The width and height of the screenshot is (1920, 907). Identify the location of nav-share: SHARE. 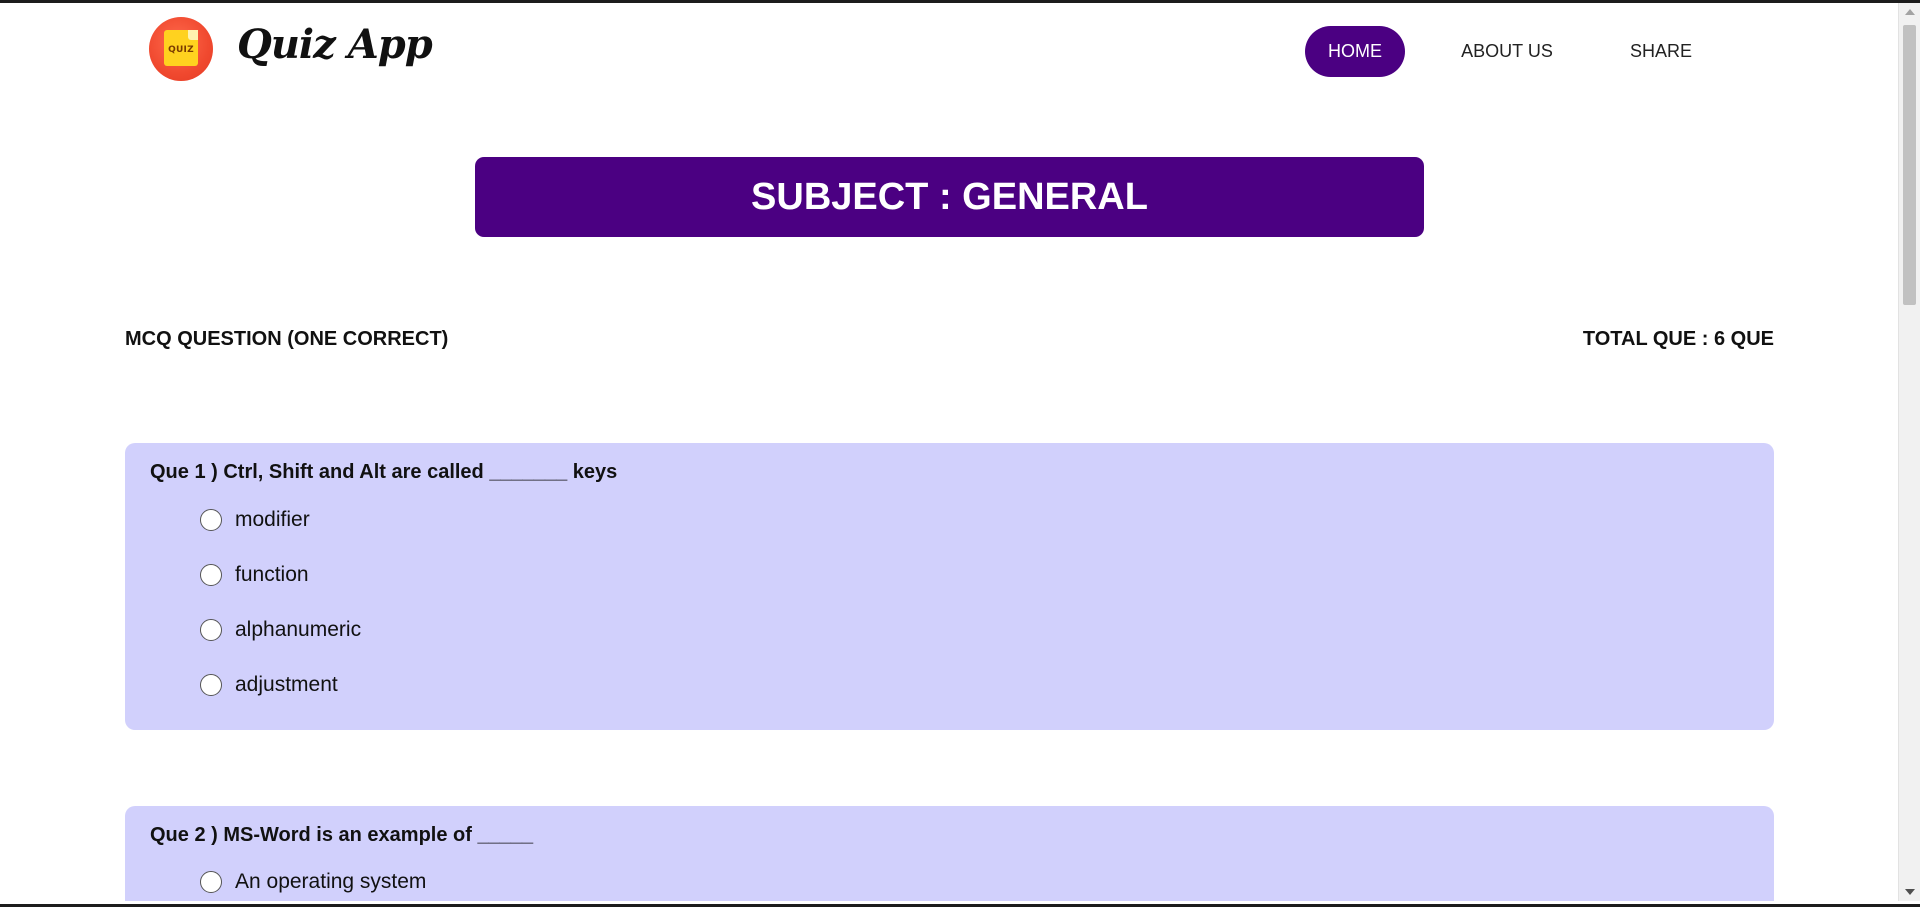
(1661, 51).